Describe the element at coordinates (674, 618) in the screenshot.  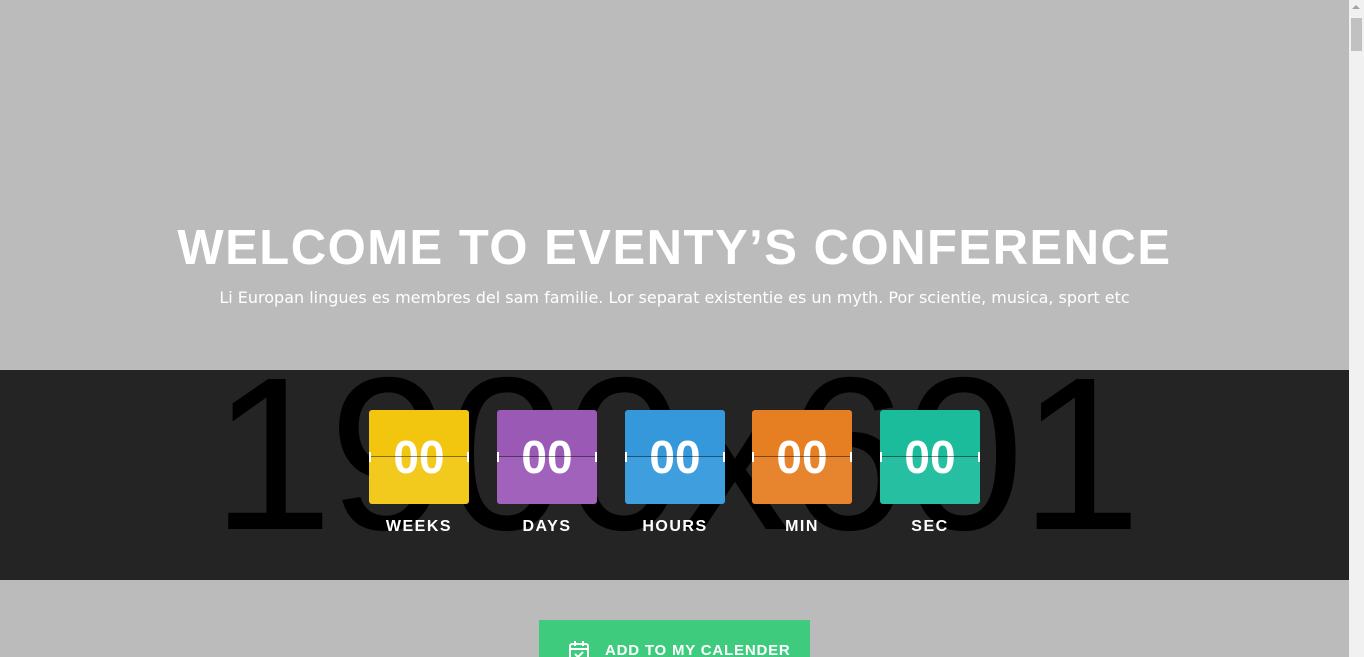
I see `cta-section: ADD TO MY CALENDER` at that location.